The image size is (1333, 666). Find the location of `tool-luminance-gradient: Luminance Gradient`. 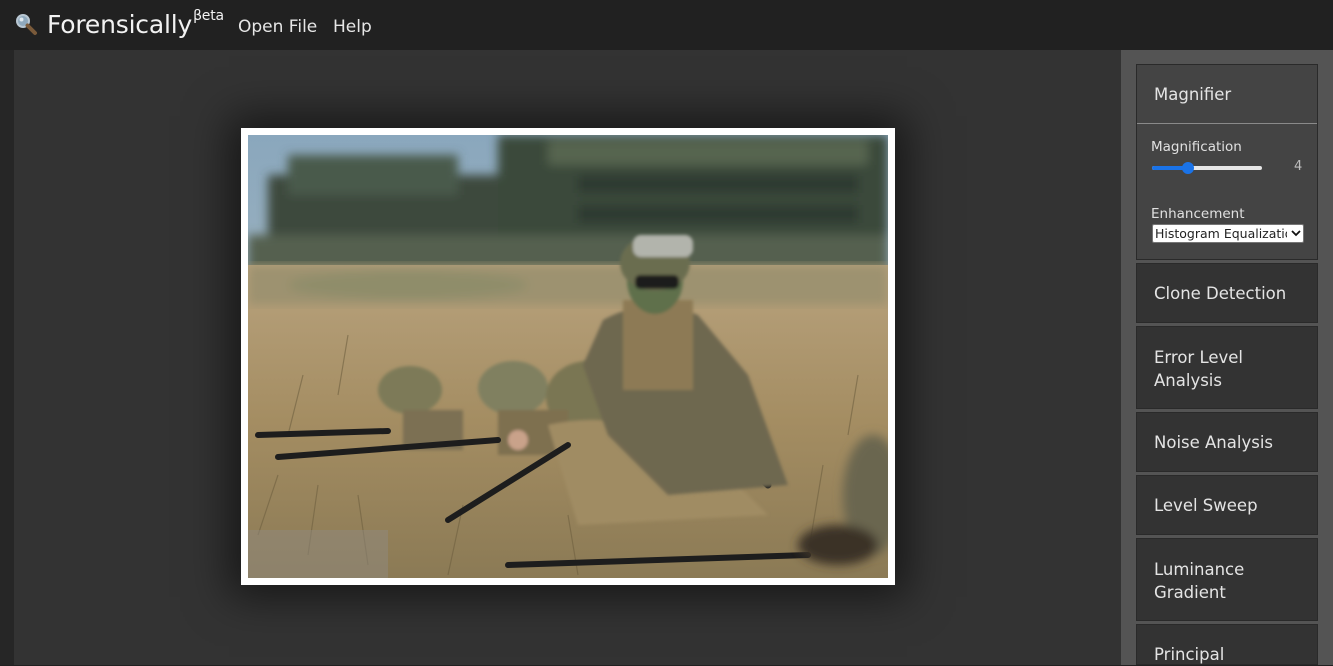

tool-luminance-gradient: Luminance Gradient is located at coordinates (1227, 579).